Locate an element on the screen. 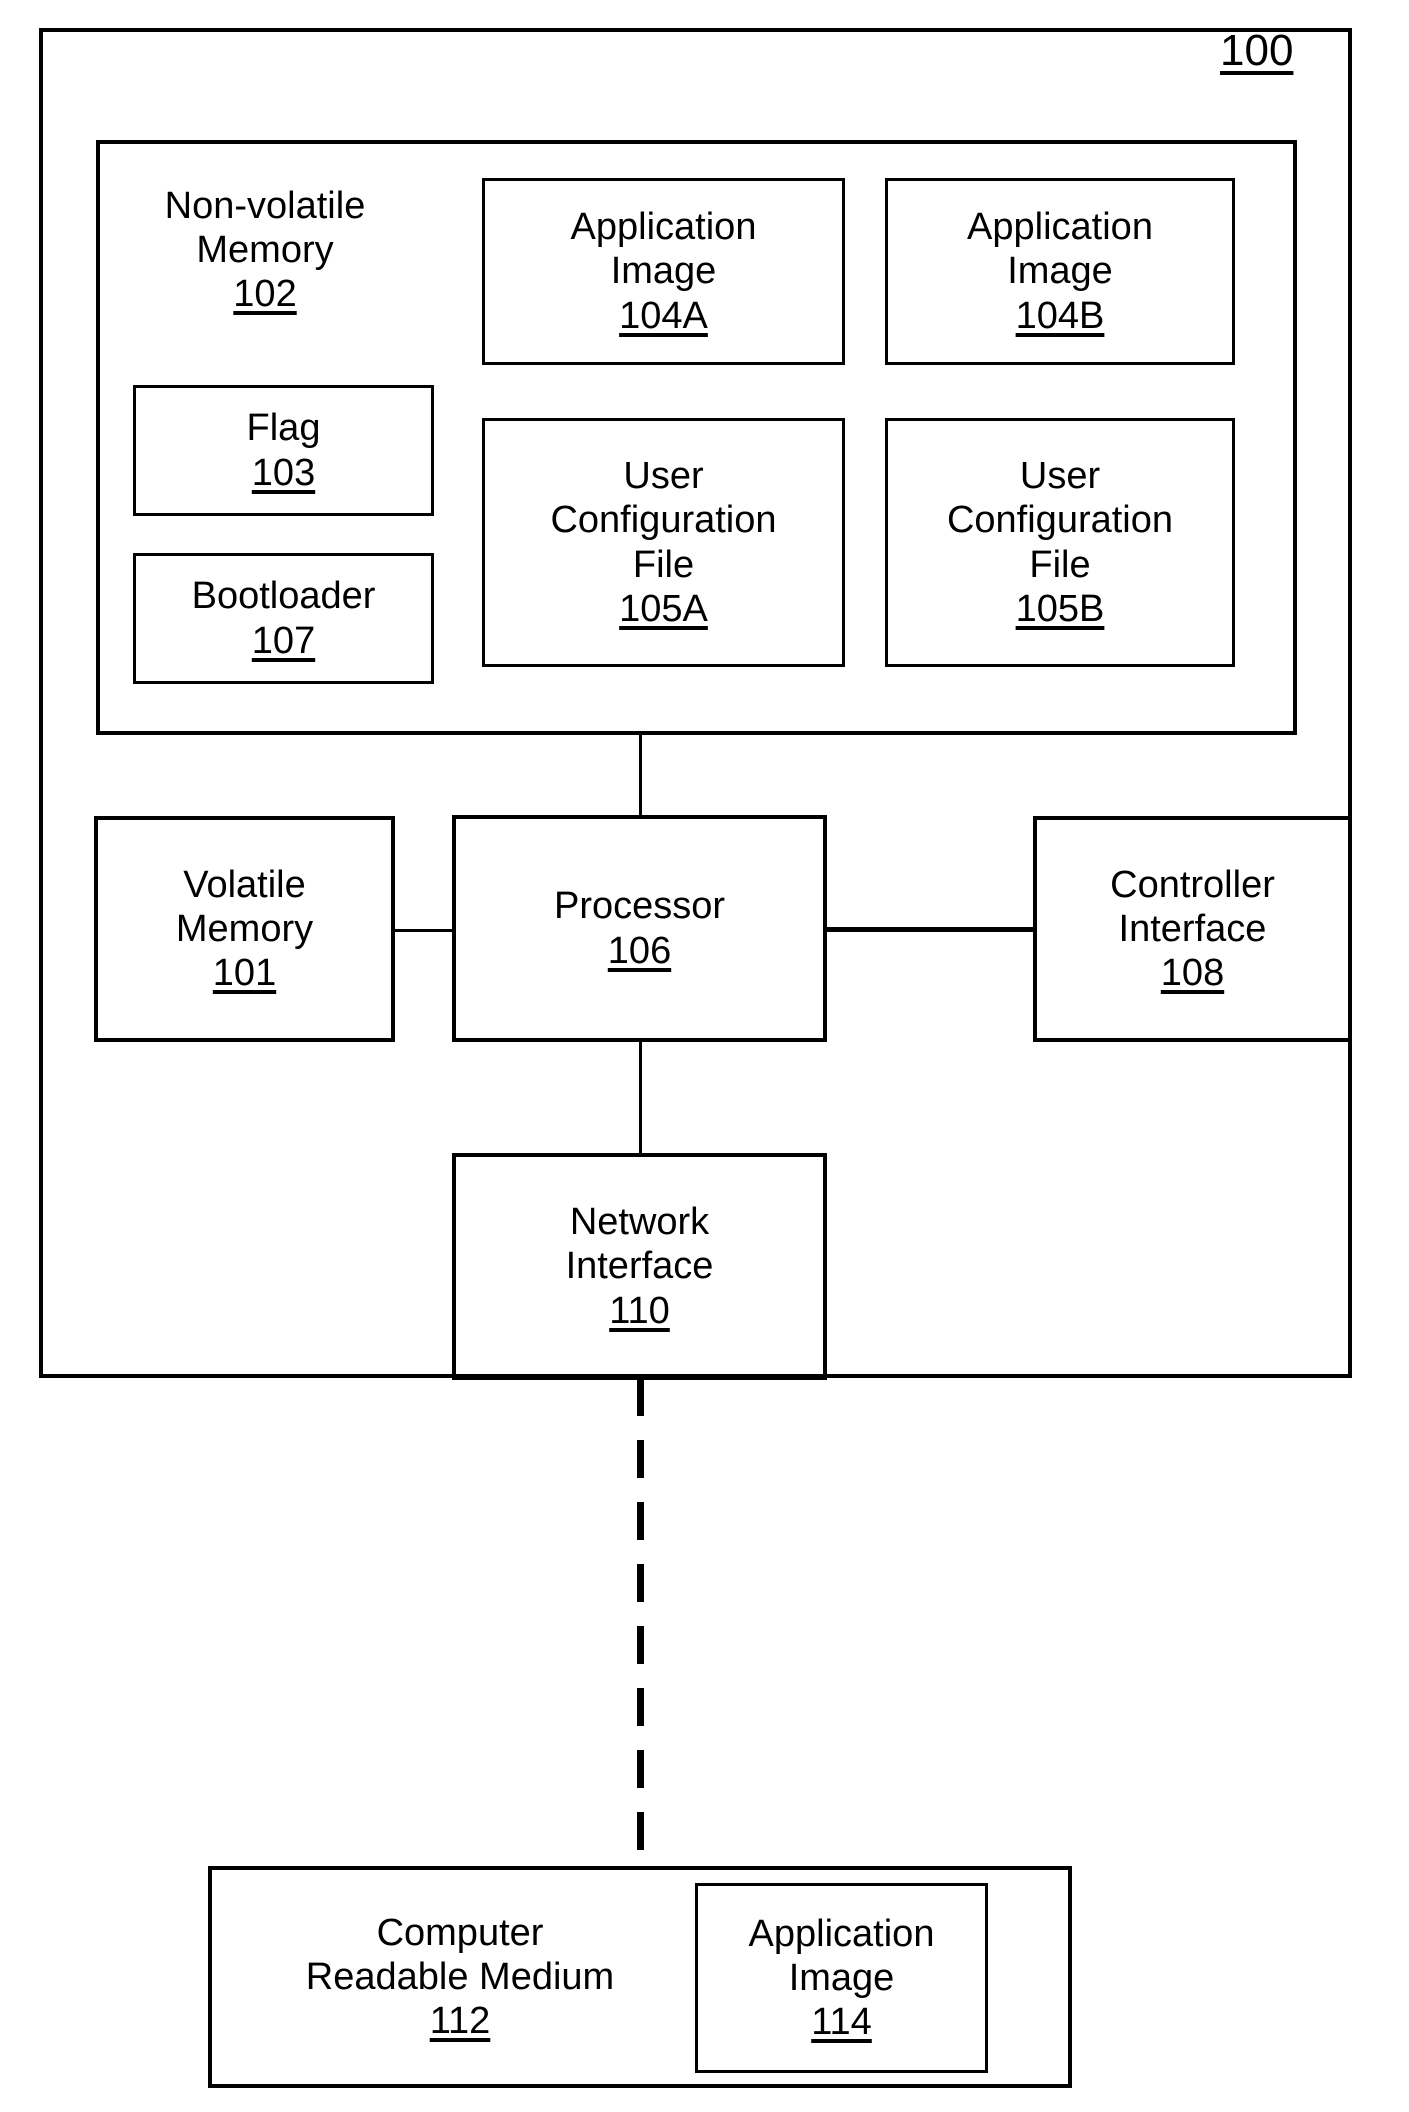 The height and width of the screenshot is (2112, 1409). application-image-114-label: Application Image 114 is located at coordinates (841, 1978).